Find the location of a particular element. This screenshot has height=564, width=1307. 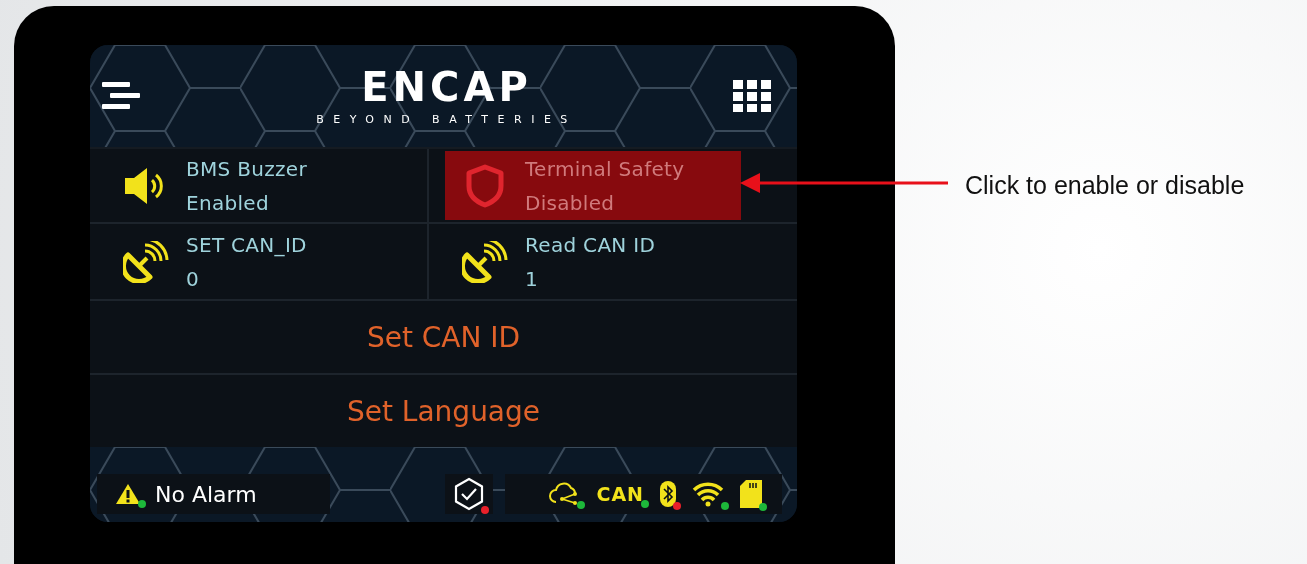

setting-value: Disabled is located at coordinates (570, 202).